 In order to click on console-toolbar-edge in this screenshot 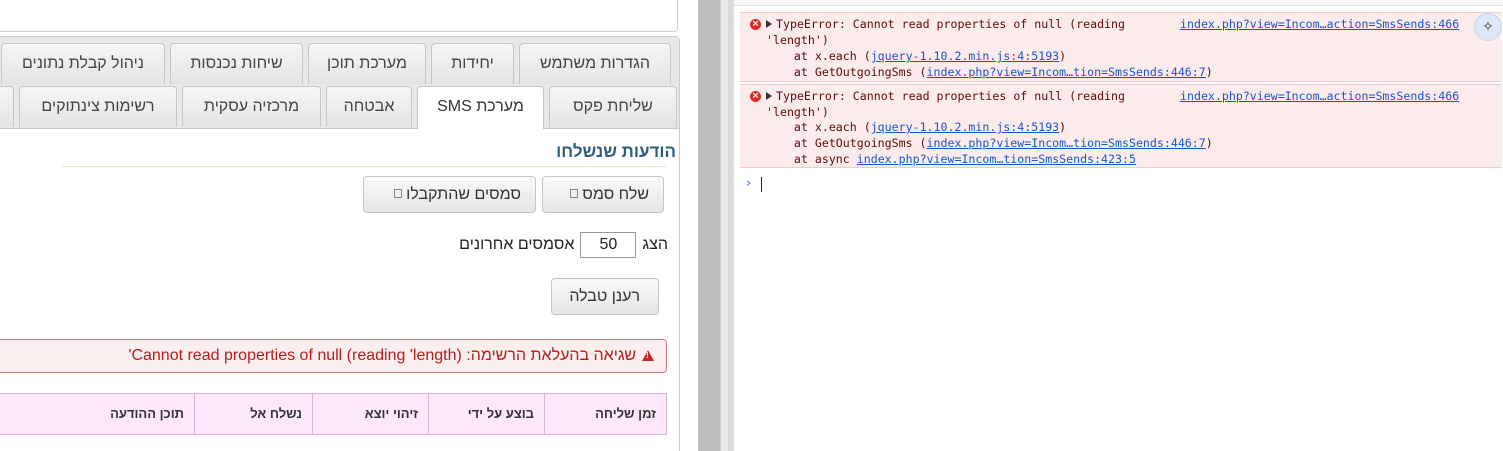, I will do `click(1118, 3)`.